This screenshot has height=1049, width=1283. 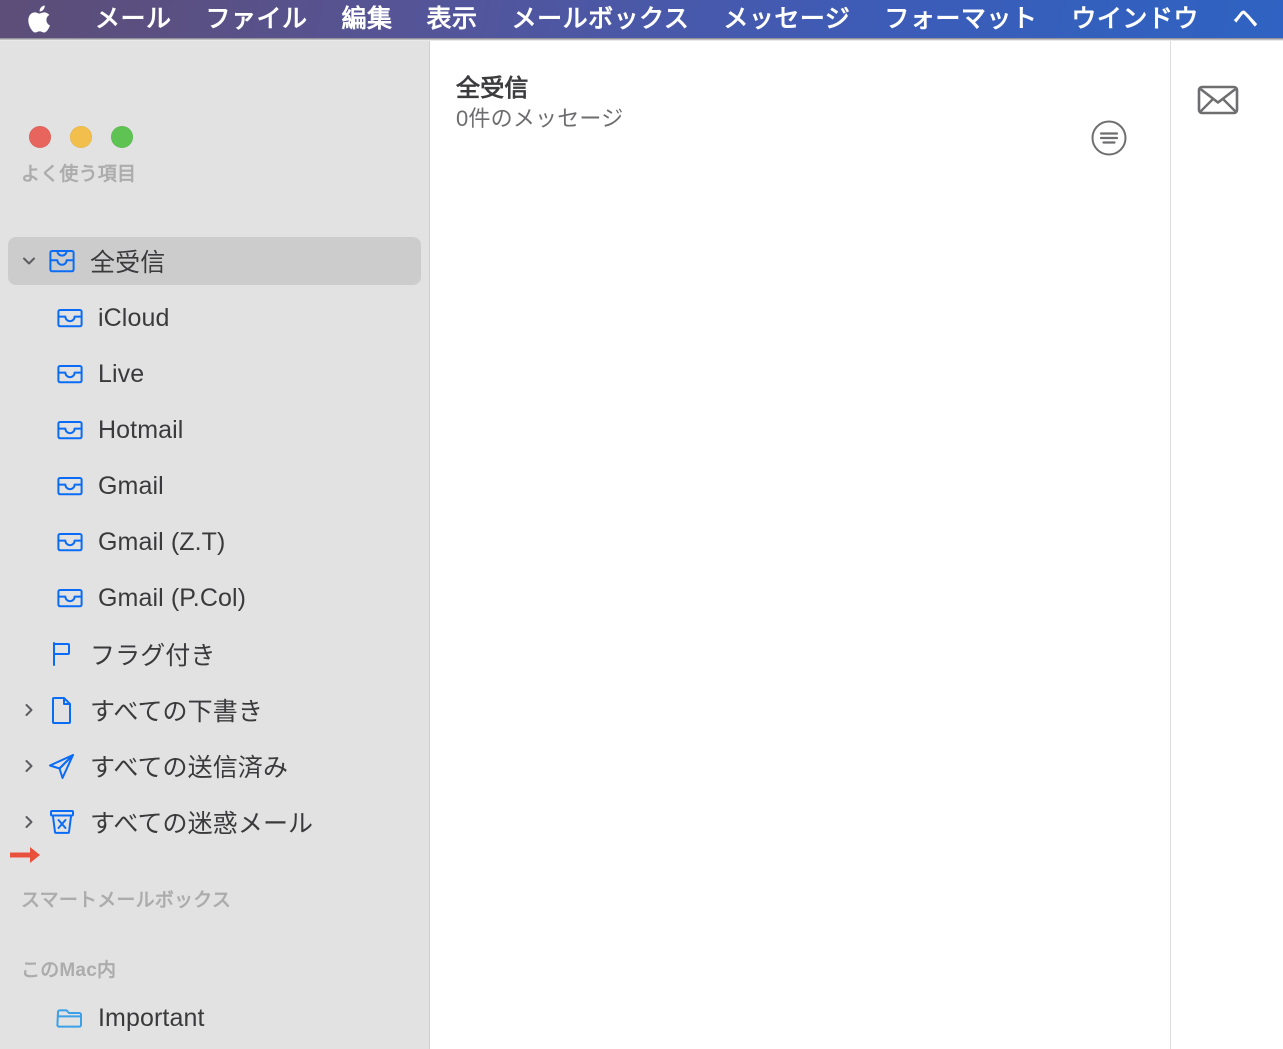 What do you see at coordinates (69, 970) in the screenshot?
I see `section-header-on-my-mac: このMac内` at bounding box center [69, 970].